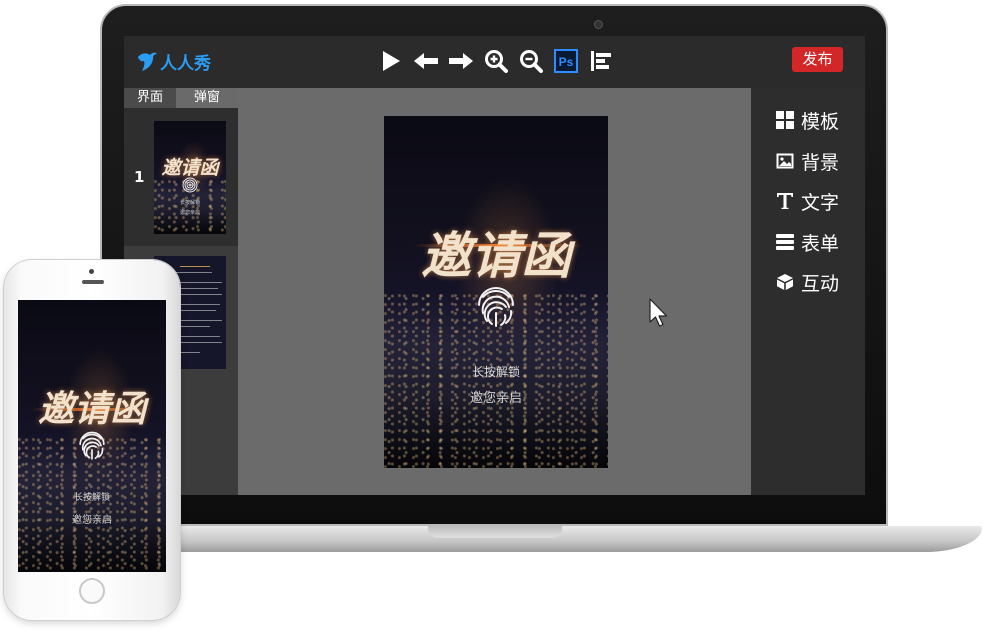 This screenshot has width=986, height=632. I want to click on zoom-in-button, so click(496, 61).